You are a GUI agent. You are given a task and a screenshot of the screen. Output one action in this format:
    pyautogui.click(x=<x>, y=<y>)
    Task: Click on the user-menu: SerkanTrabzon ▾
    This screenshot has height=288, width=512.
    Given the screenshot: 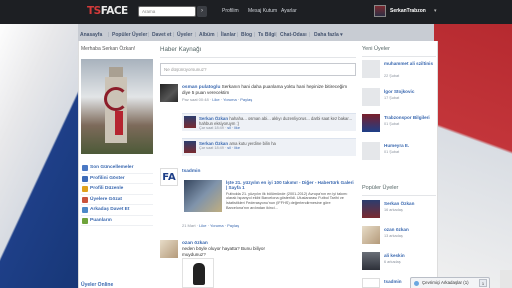 What is the action you would take?
    pyautogui.click(x=406, y=11)
    